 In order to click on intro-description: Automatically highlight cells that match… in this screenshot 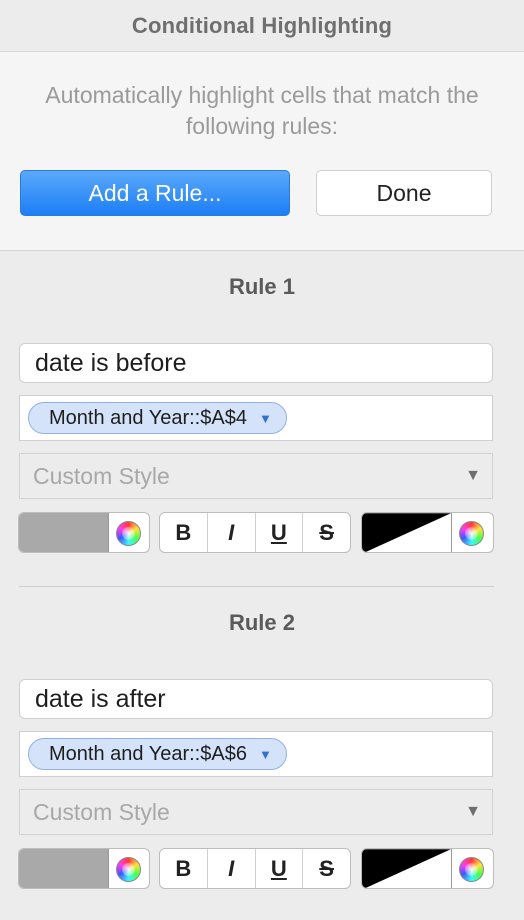, I will do `click(262, 110)`.